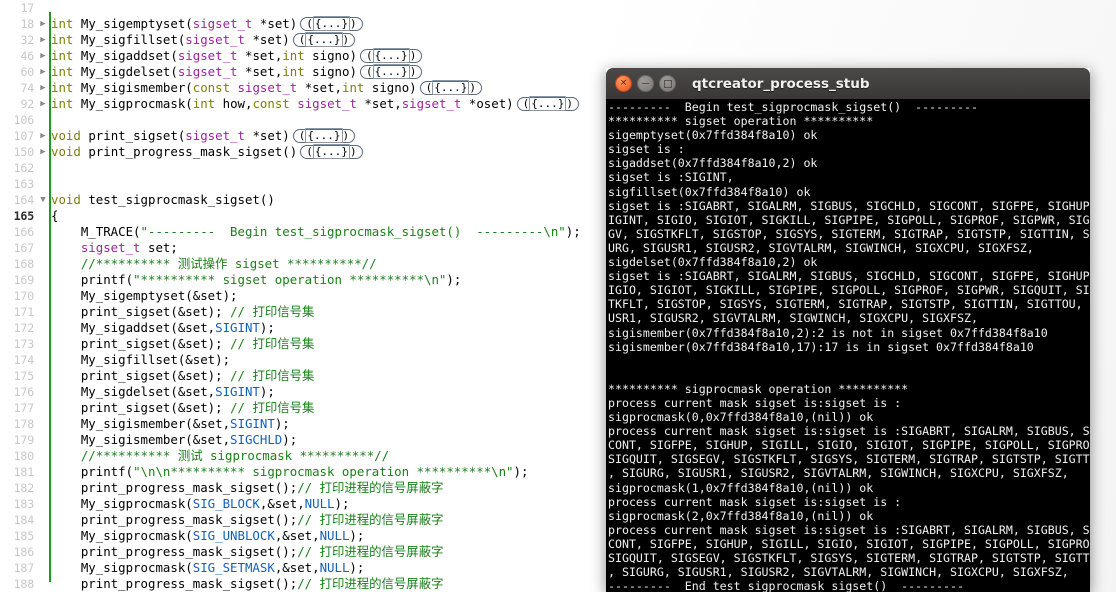 This screenshot has width=1116, height=592. What do you see at coordinates (203, 136) in the screenshot?
I see `code-text: void print_sigset(sigset_t *set)({...})` at bounding box center [203, 136].